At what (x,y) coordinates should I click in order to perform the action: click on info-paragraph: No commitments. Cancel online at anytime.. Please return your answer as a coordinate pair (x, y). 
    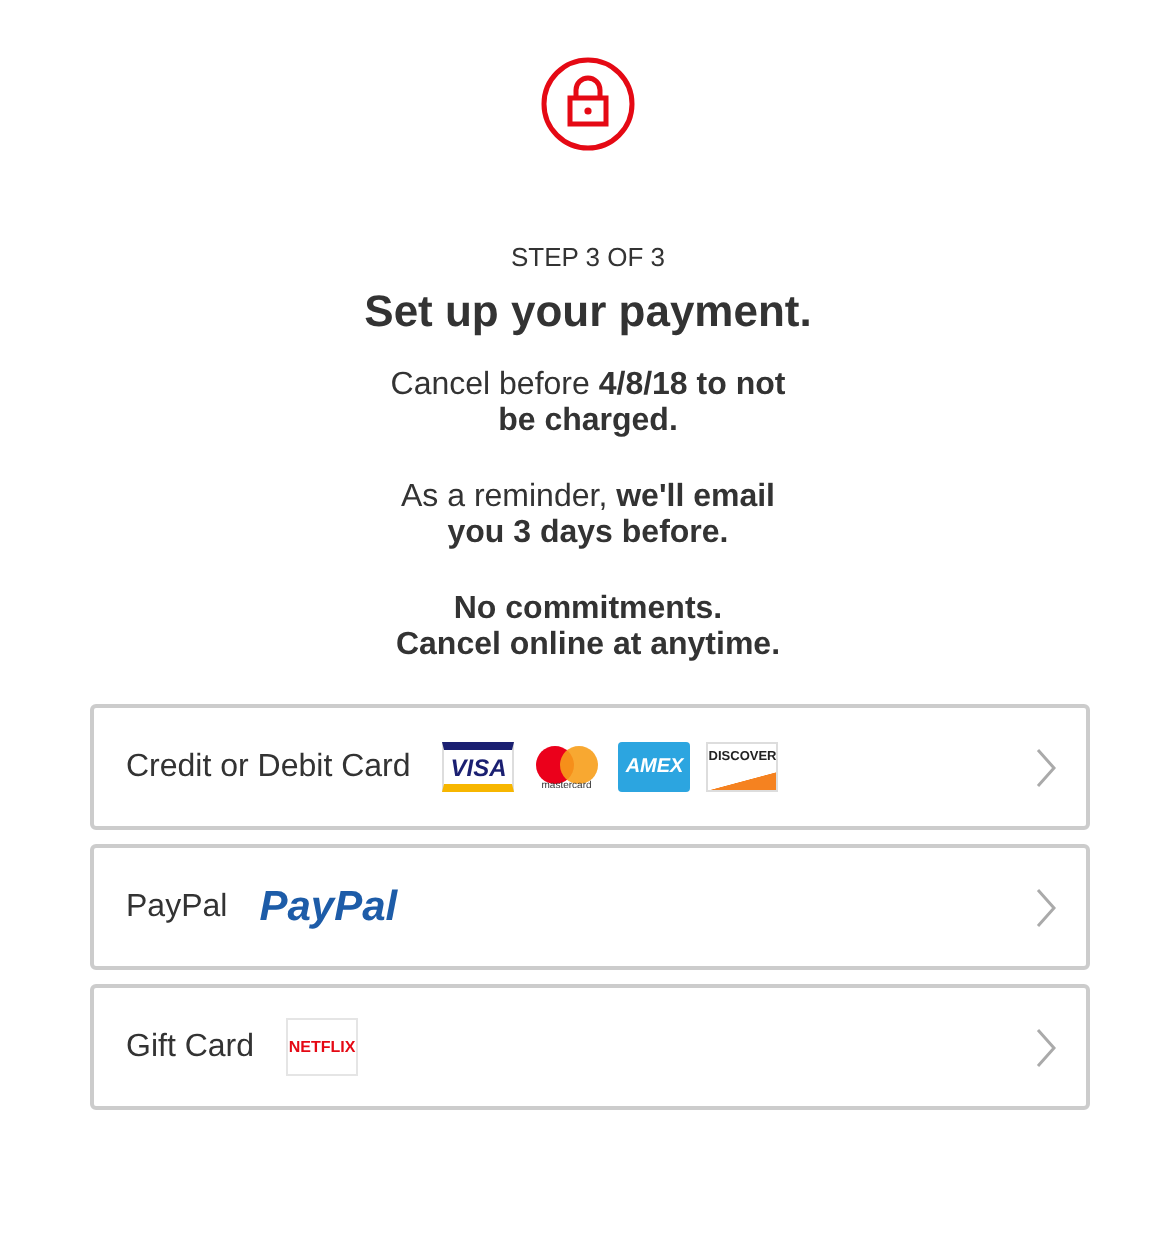
    Looking at the image, I should click on (588, 628).